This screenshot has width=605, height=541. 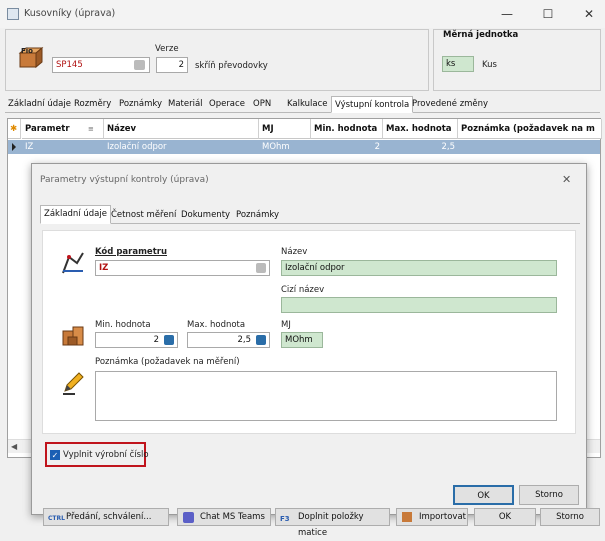 I want to click on verze-label: Verze, so click(x=167, y=49).